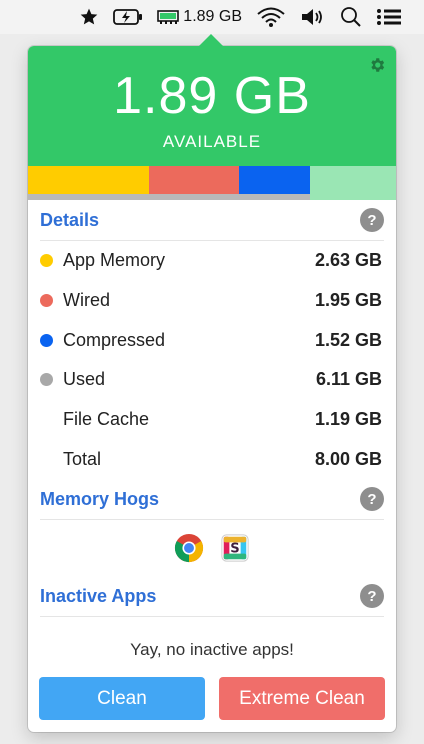 The height and width of the screenshot is (744, 424). Describe the element at coordinates (372, 499) in the screenshot. I see `memory-hogs-help-icon: ?` at that location.